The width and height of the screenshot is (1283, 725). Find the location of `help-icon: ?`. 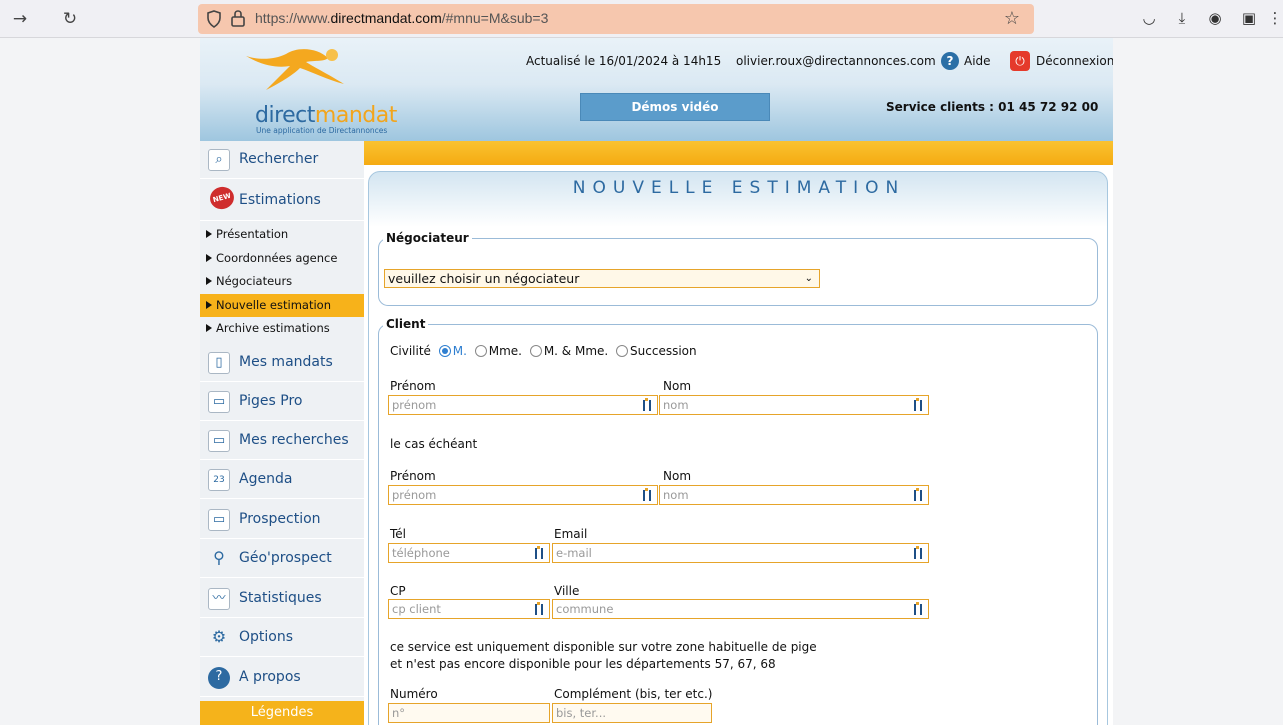

help-icon: ? is located at coordinates (950, 61).